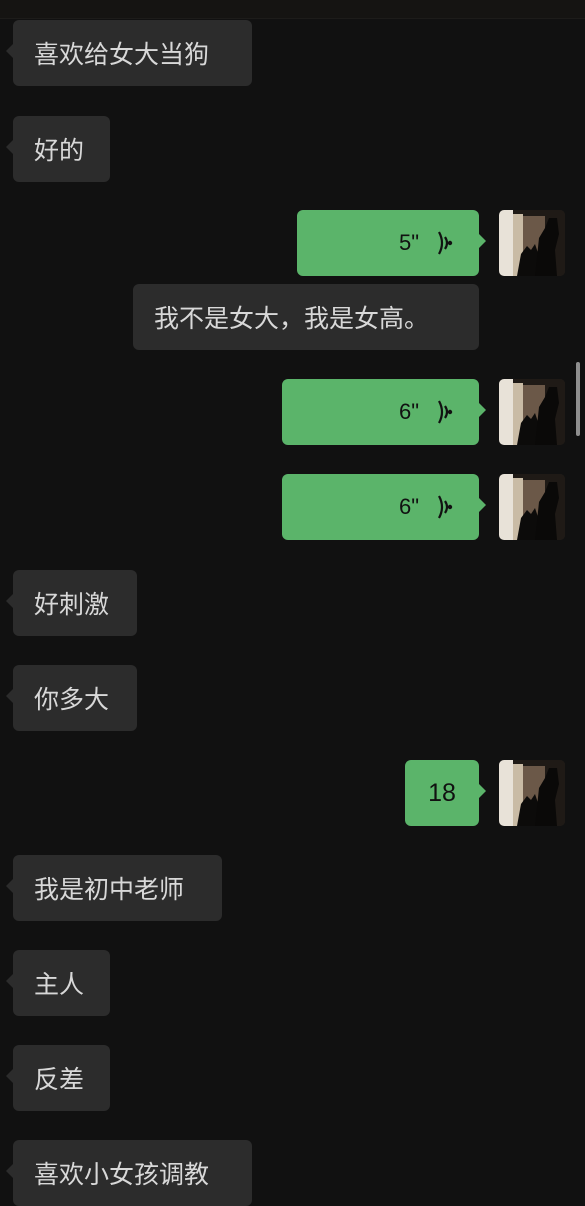  I want to click on incoming-message: 好的, so click(58, 149).